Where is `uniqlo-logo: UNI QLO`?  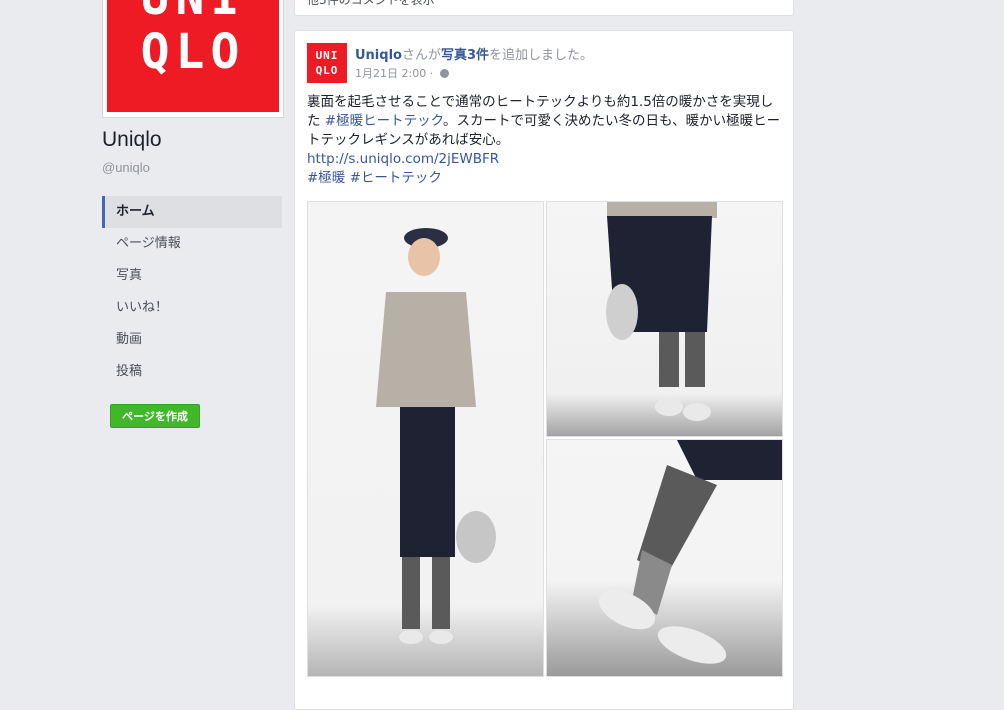 uniqlo-logo: UNI QLO is located at coordinates (193, 56).